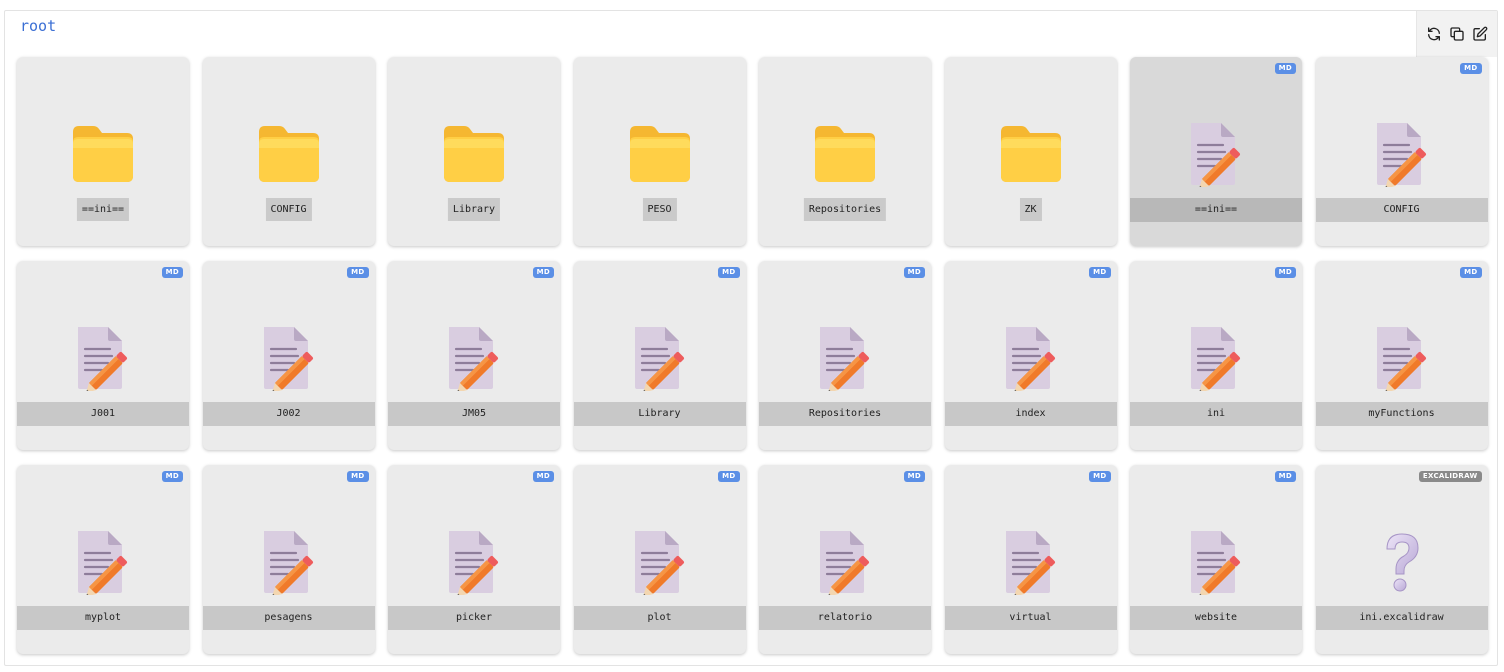  I want to click on folder-tile: Library, so click(474, 151).